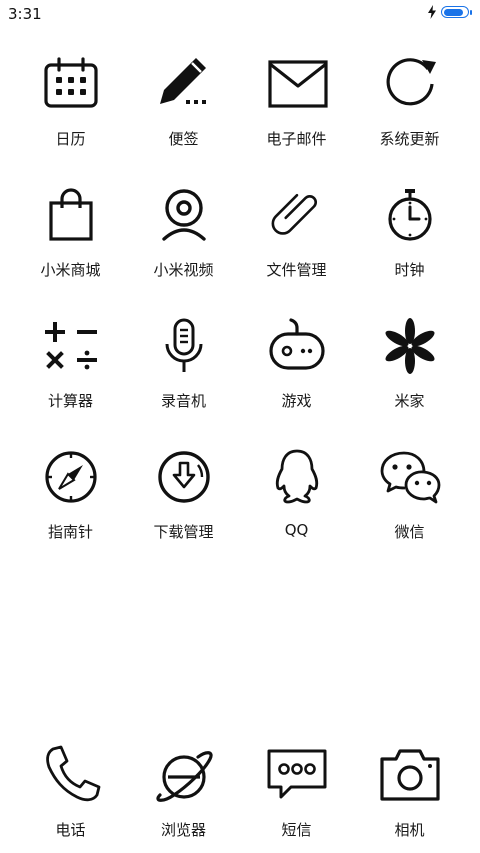 The width and height of the screenshot is (480, 853). I want to click on app-label: 米家, so click(409, 401).